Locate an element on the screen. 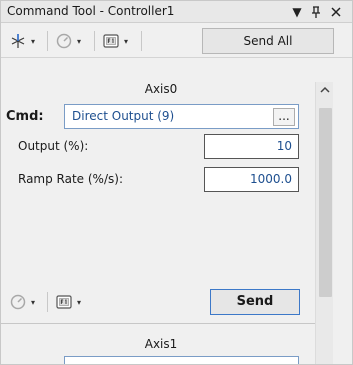 The width and height of the screenshot is (353, 365). pin-icon is located at coordinates (316, 12).